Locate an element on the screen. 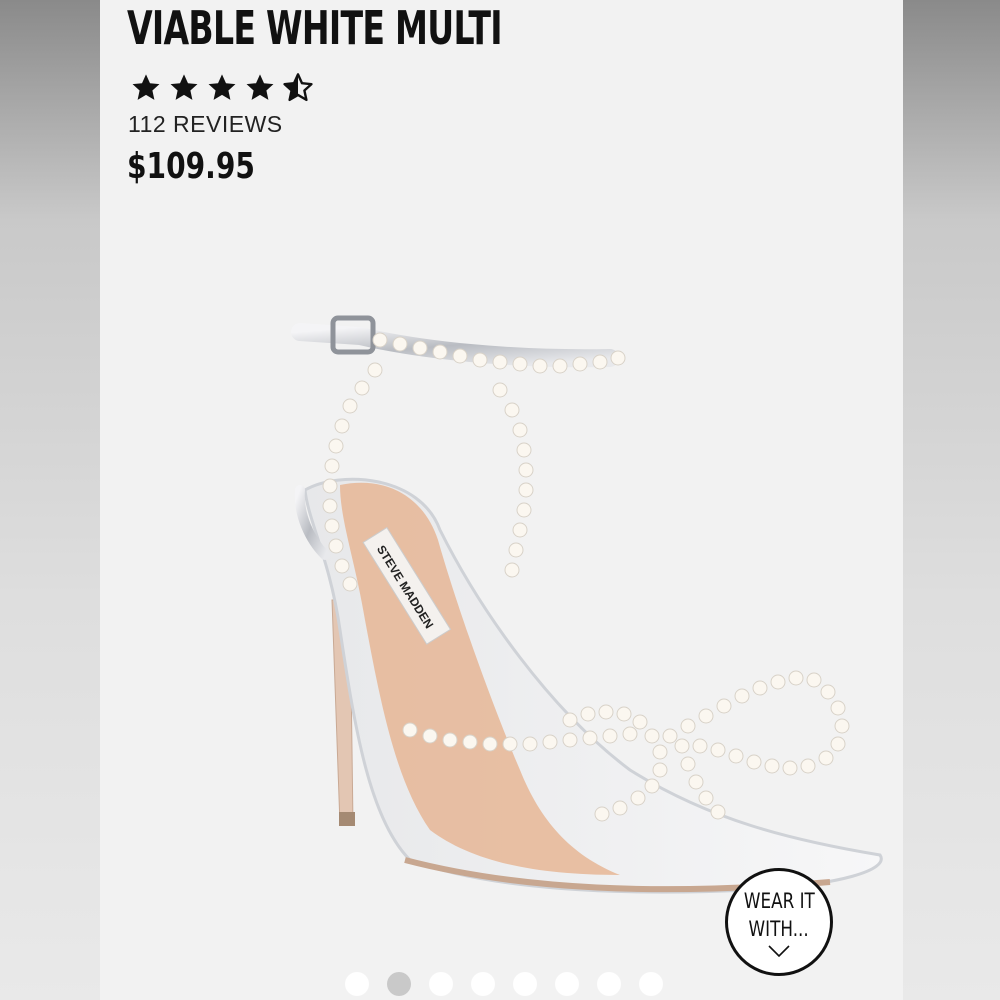  product-price: $109.95 is located at coordinates (191, 166).